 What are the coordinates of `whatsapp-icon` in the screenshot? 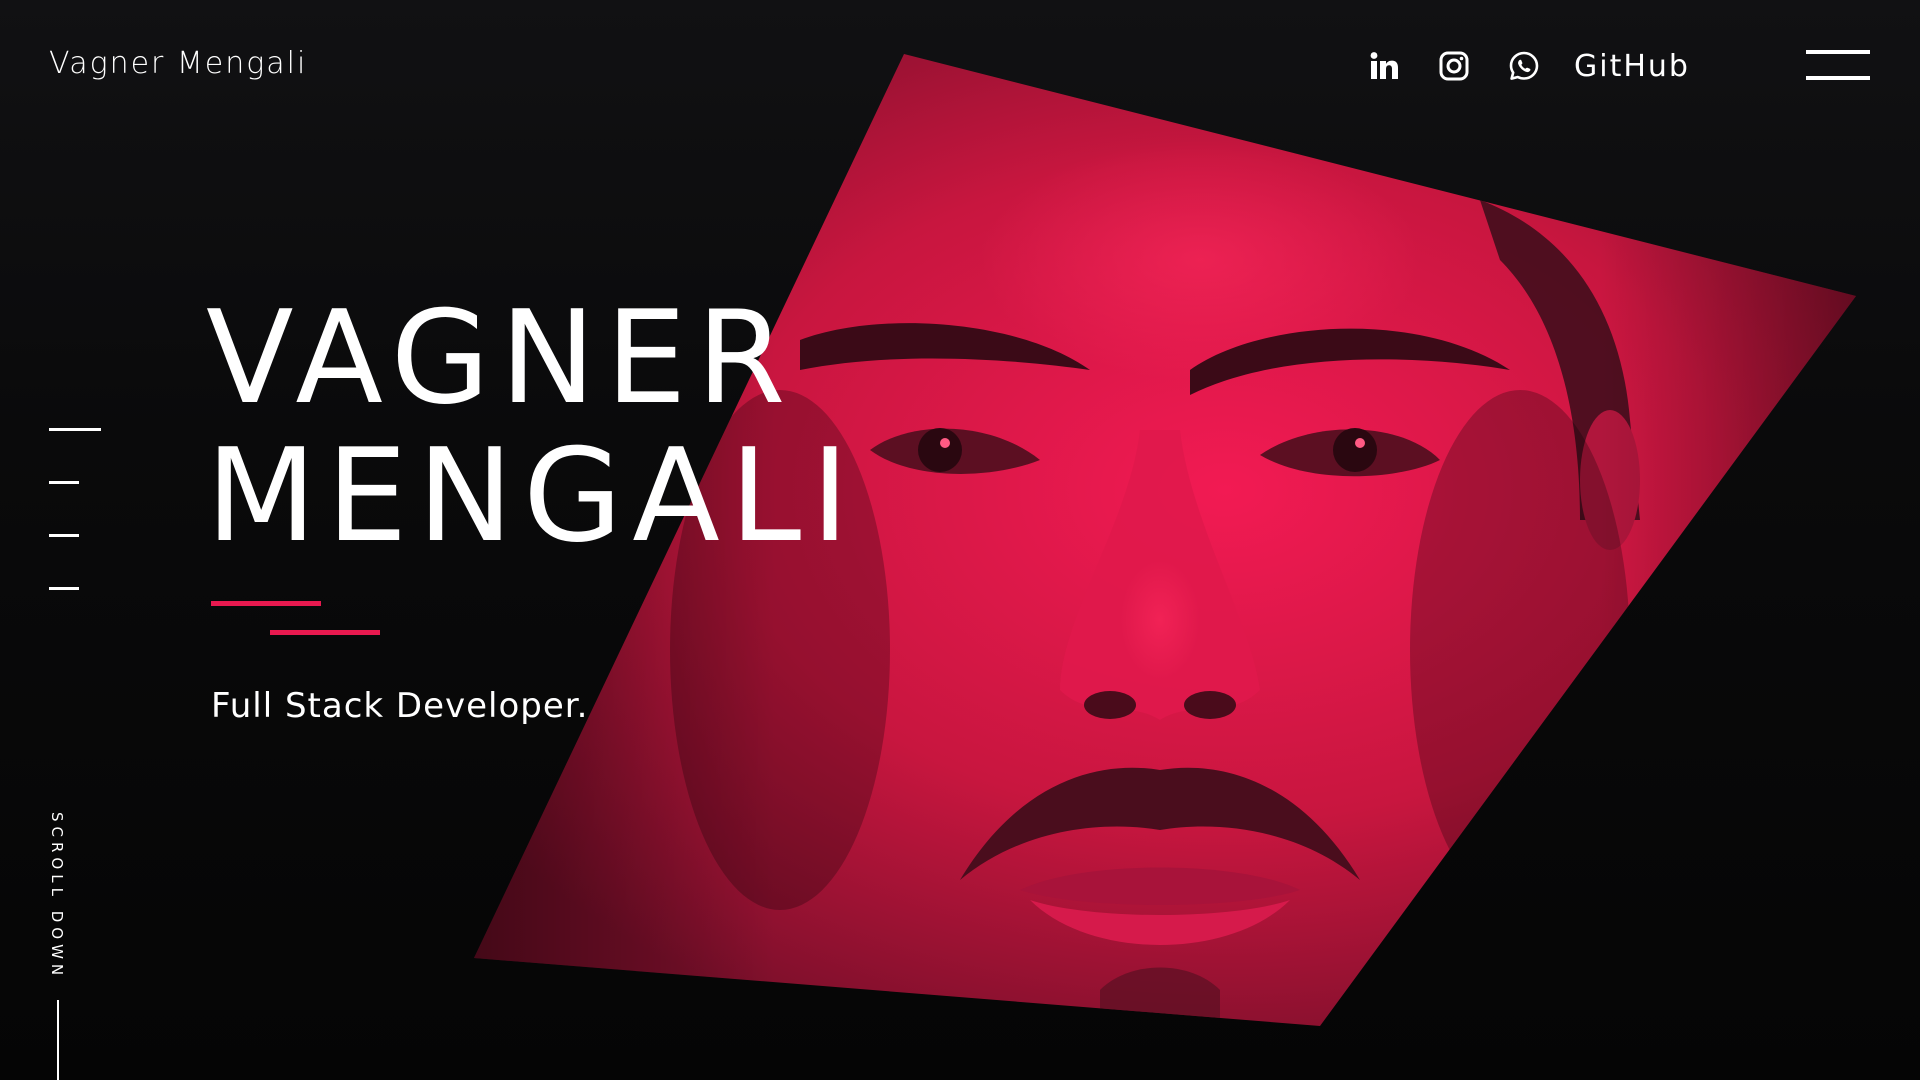 It's located at (1524, 65).